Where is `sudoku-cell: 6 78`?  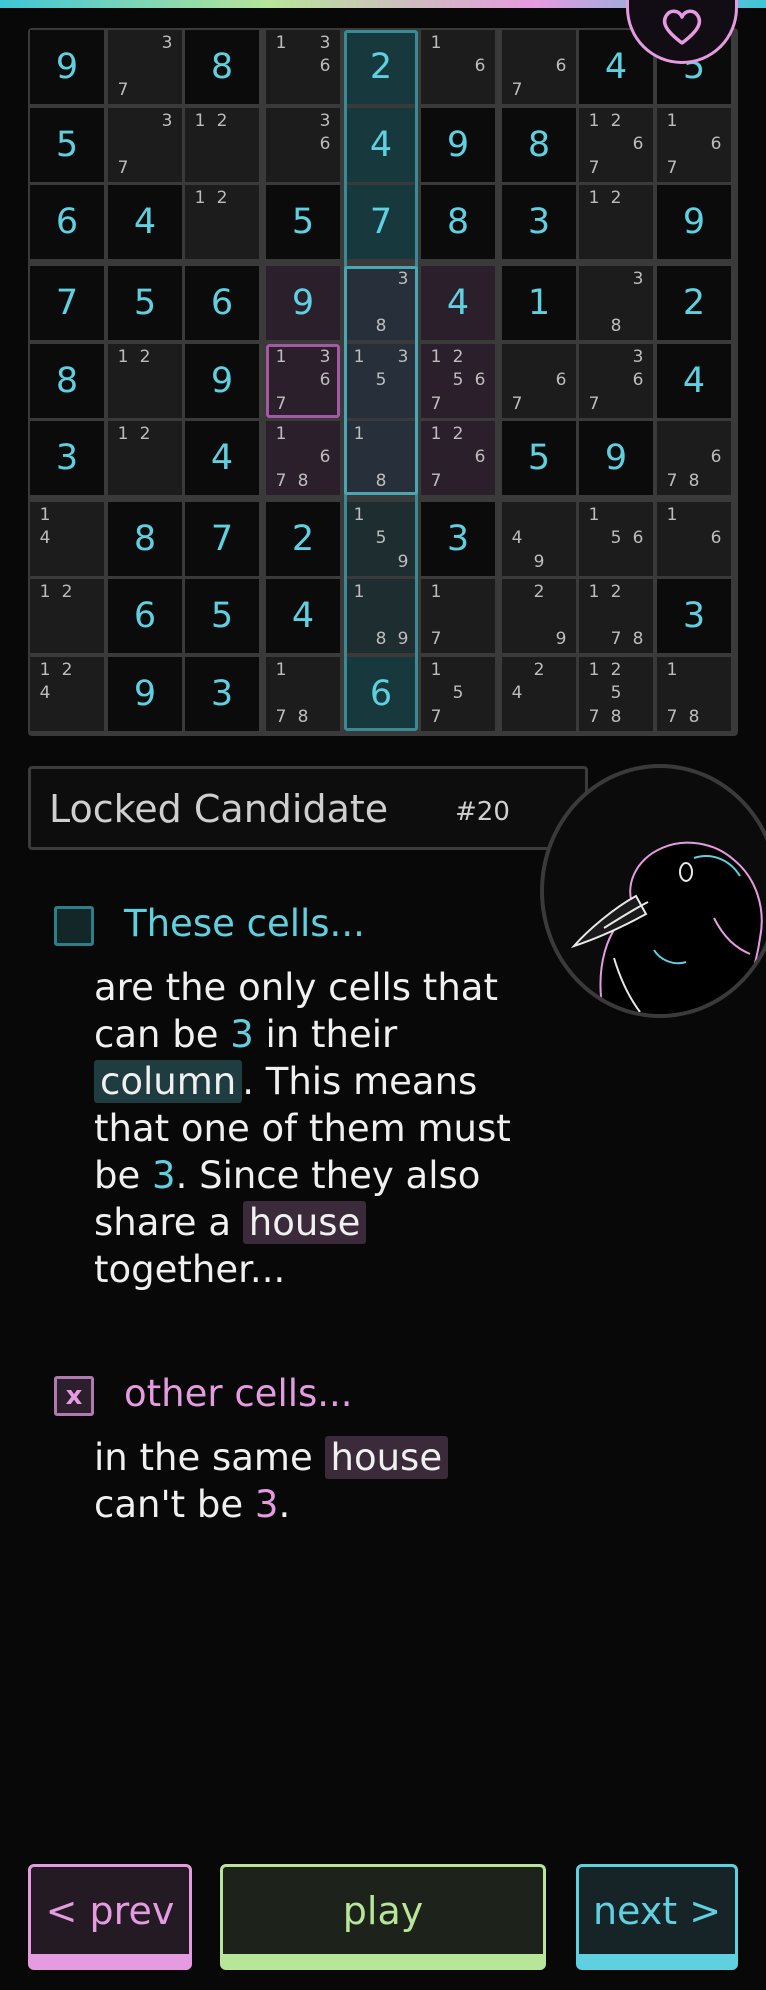 sudoku-cell: 6 78 is located at coordinates (694, 458).